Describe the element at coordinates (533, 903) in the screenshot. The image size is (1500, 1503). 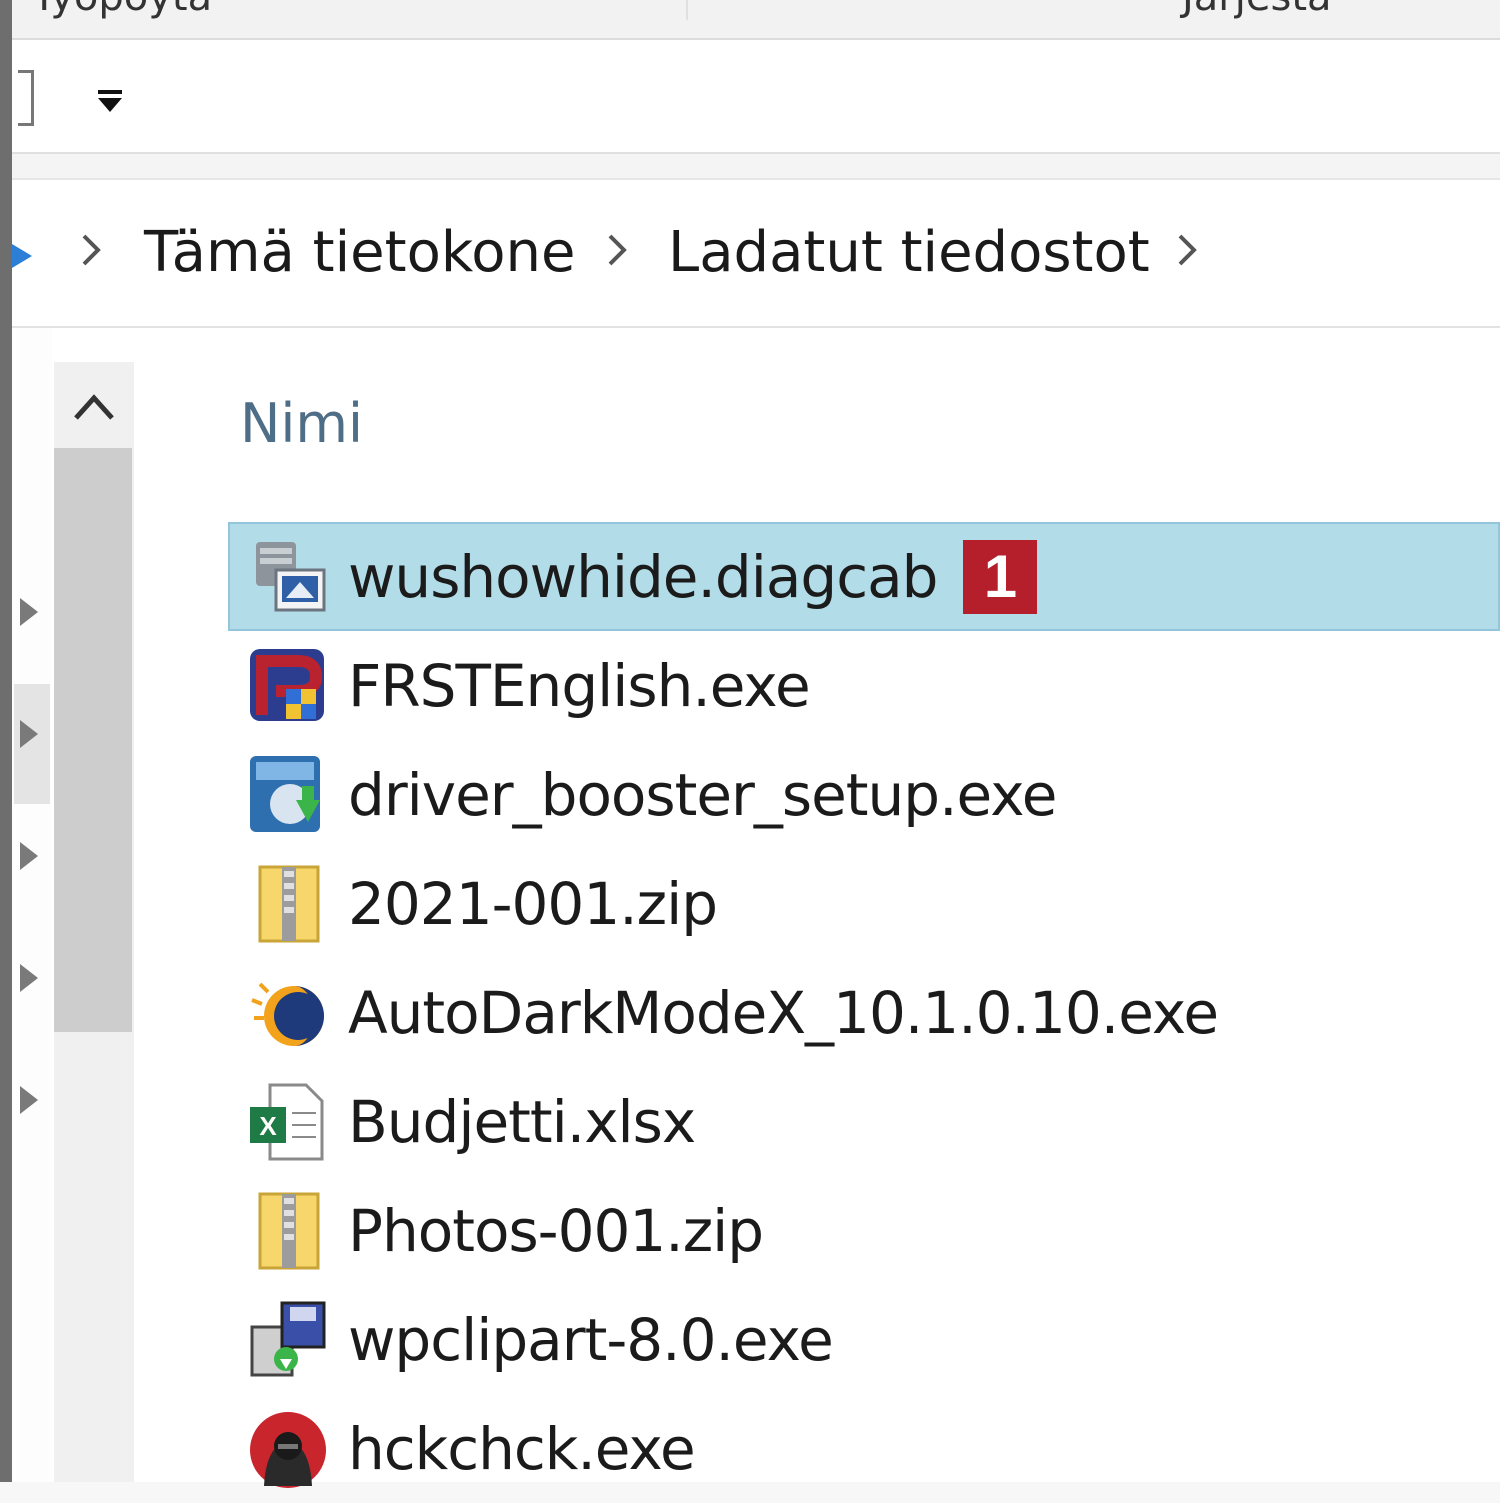
I see `file-name: 2021-001.zip` at that location.